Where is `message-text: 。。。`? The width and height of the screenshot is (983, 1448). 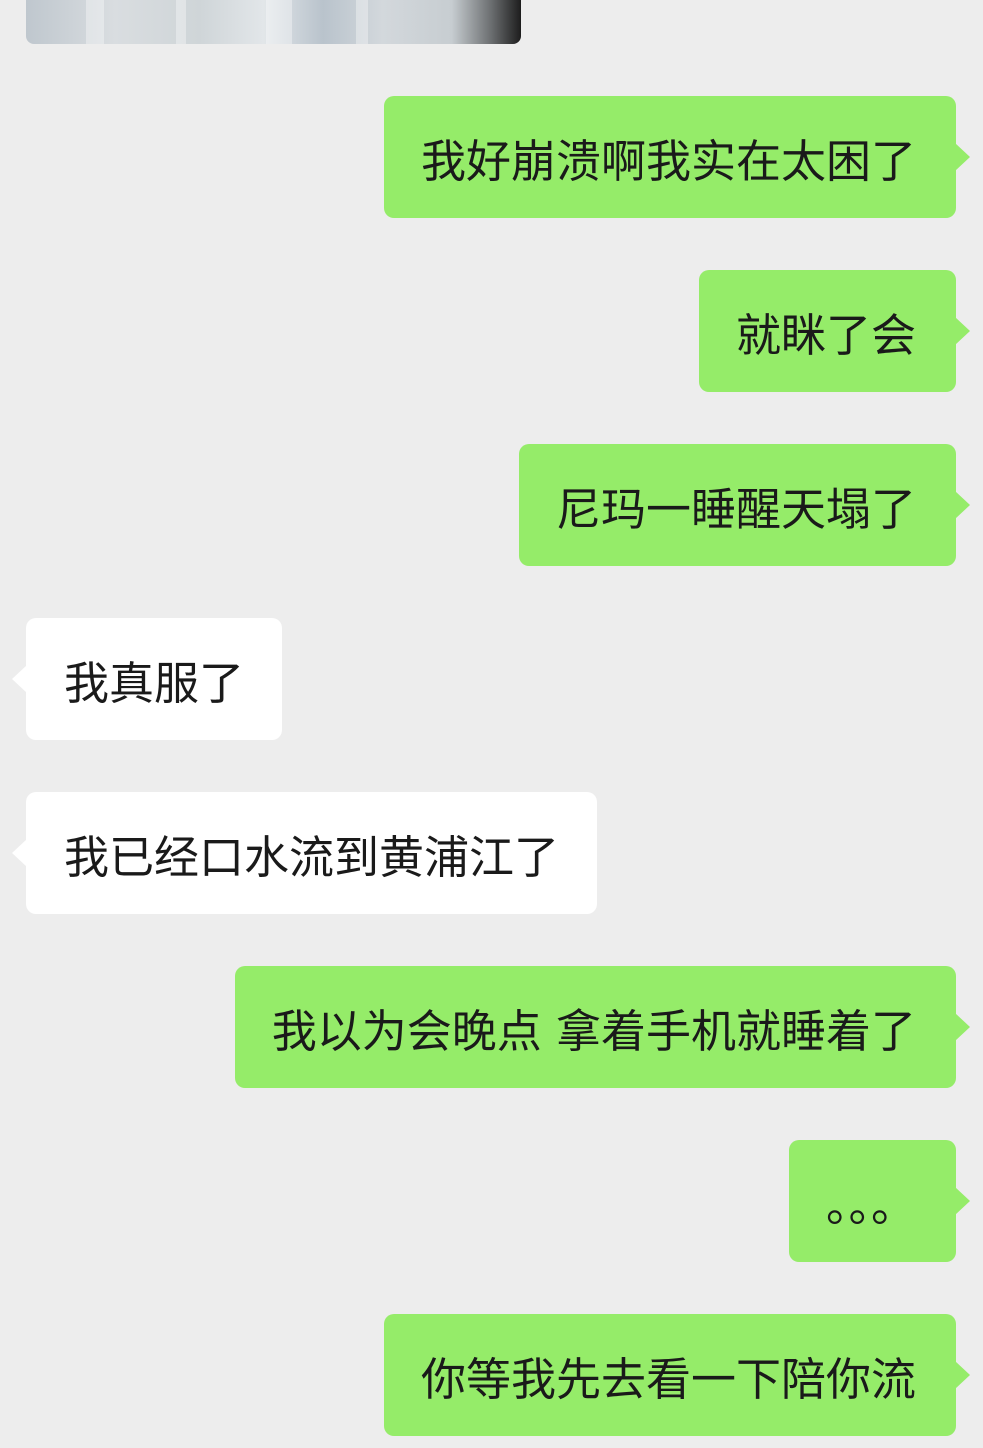 message-text: 。。。 is located at coordinates (870, 1205).